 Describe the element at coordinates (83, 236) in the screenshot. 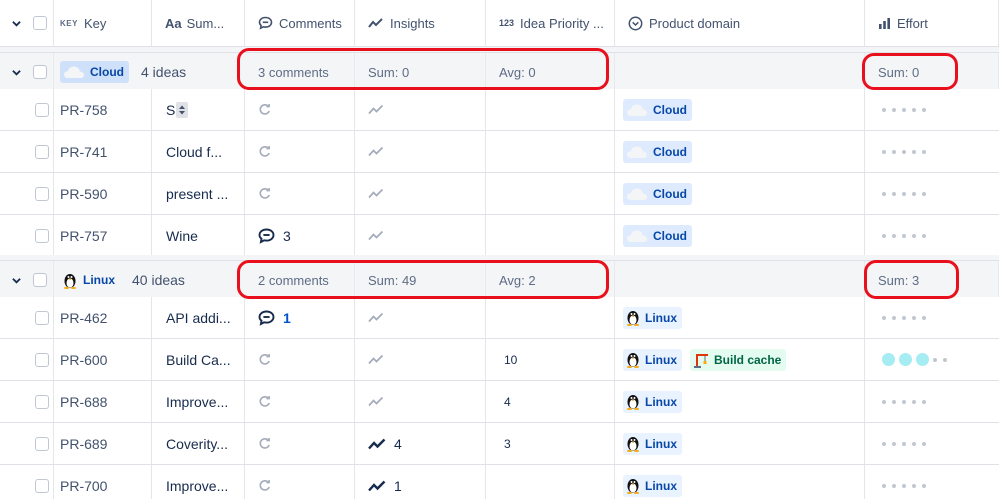

I see `idea-key: PR-757` at that location.